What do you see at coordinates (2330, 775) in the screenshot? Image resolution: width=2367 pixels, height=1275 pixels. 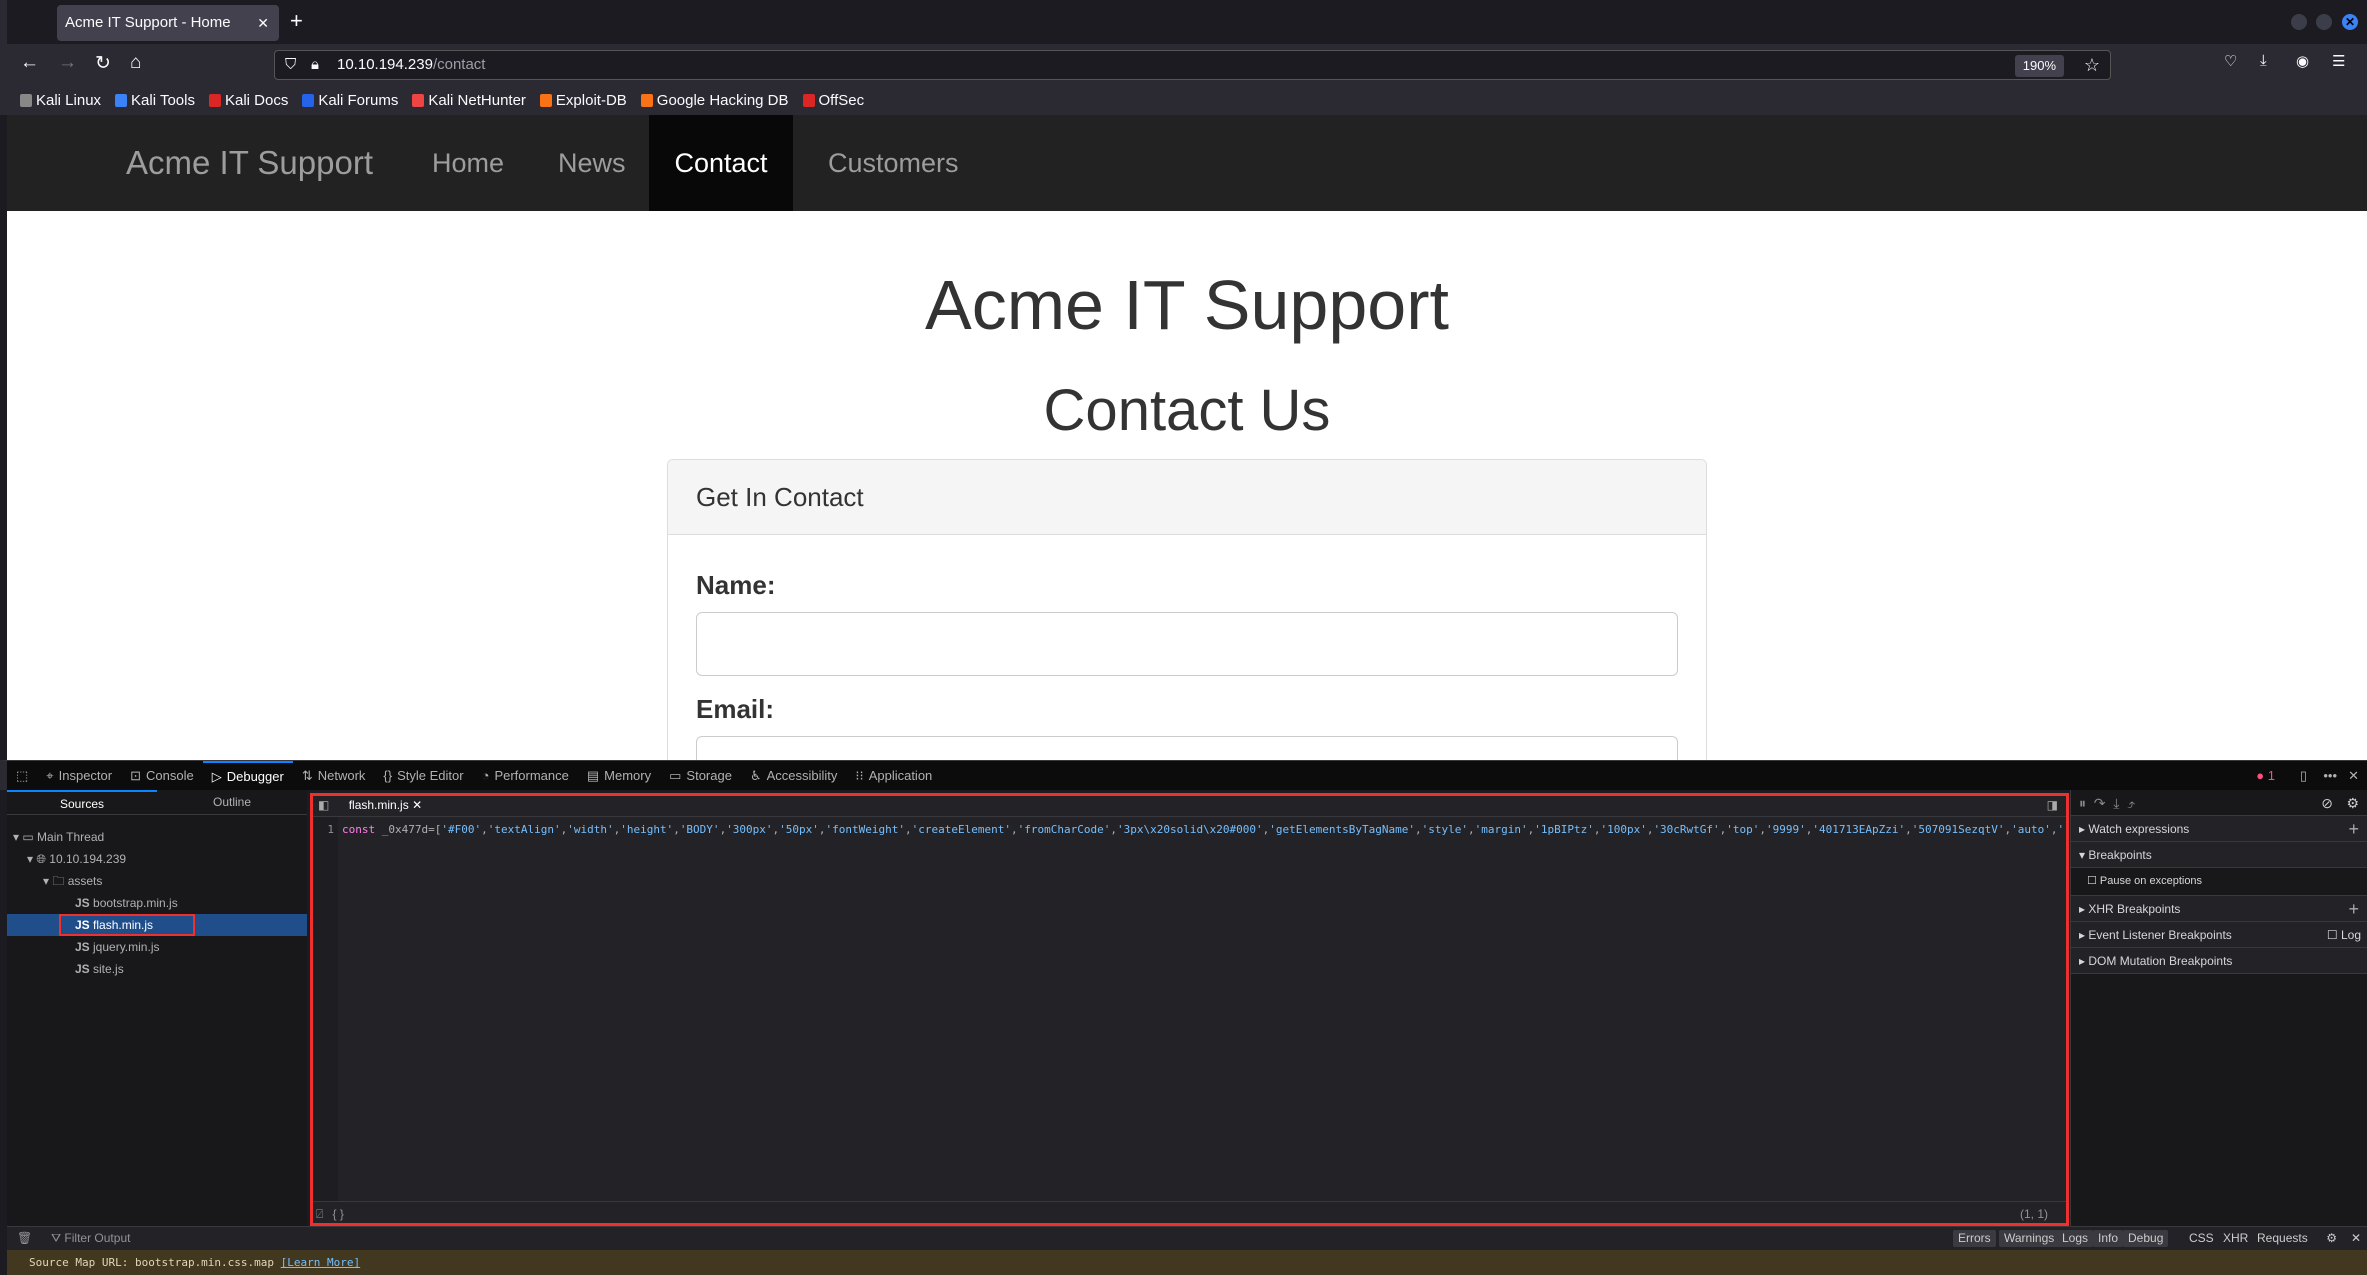 I see `more-icon: •••` at bounding box center [2330, 775].